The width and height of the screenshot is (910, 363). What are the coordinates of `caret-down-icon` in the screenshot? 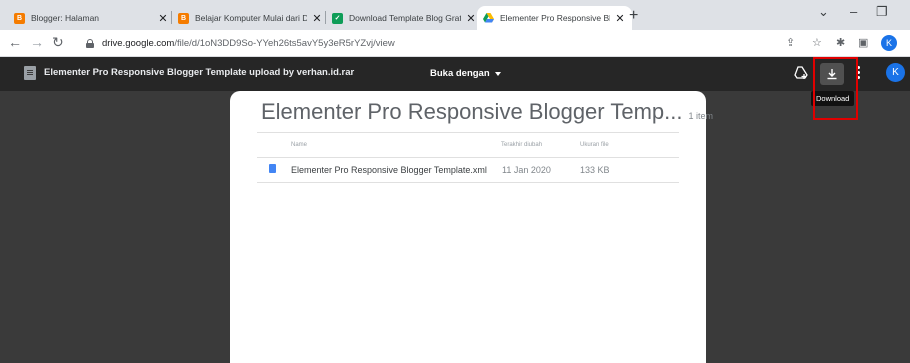 It's located at (497, 73).